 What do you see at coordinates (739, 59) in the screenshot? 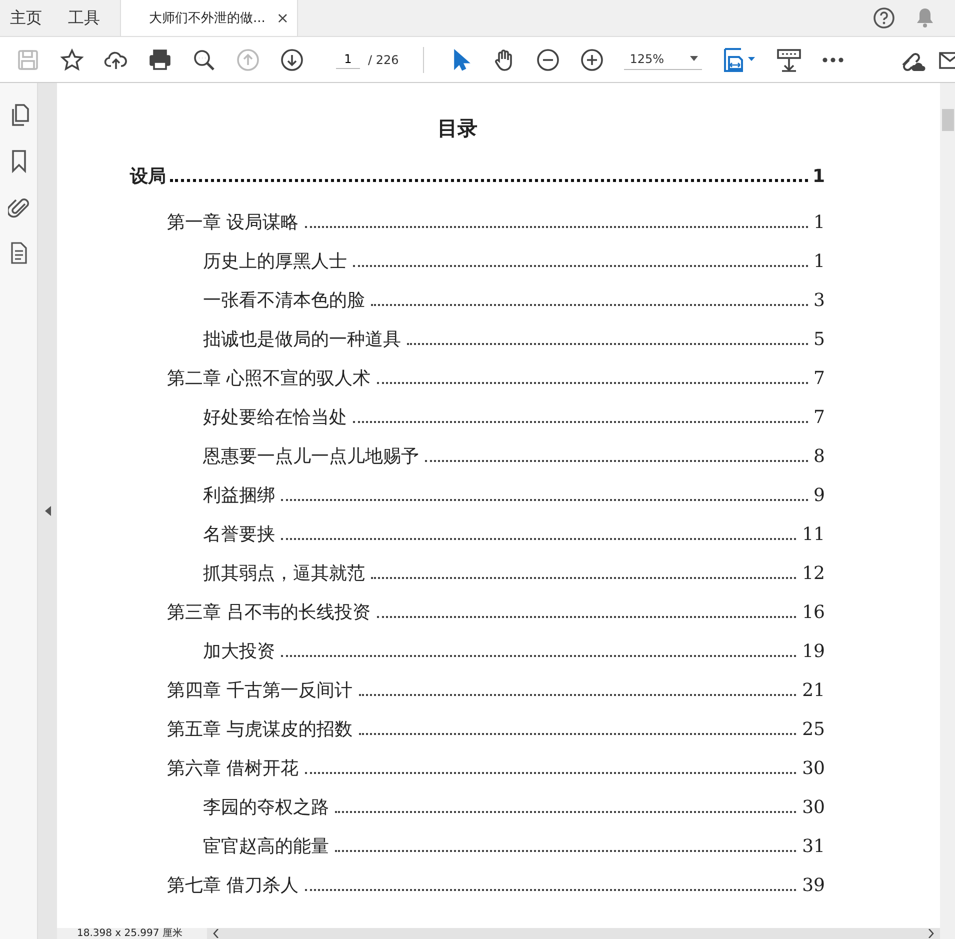
I see `fit-page-icon` at bounding box center [739, 59].